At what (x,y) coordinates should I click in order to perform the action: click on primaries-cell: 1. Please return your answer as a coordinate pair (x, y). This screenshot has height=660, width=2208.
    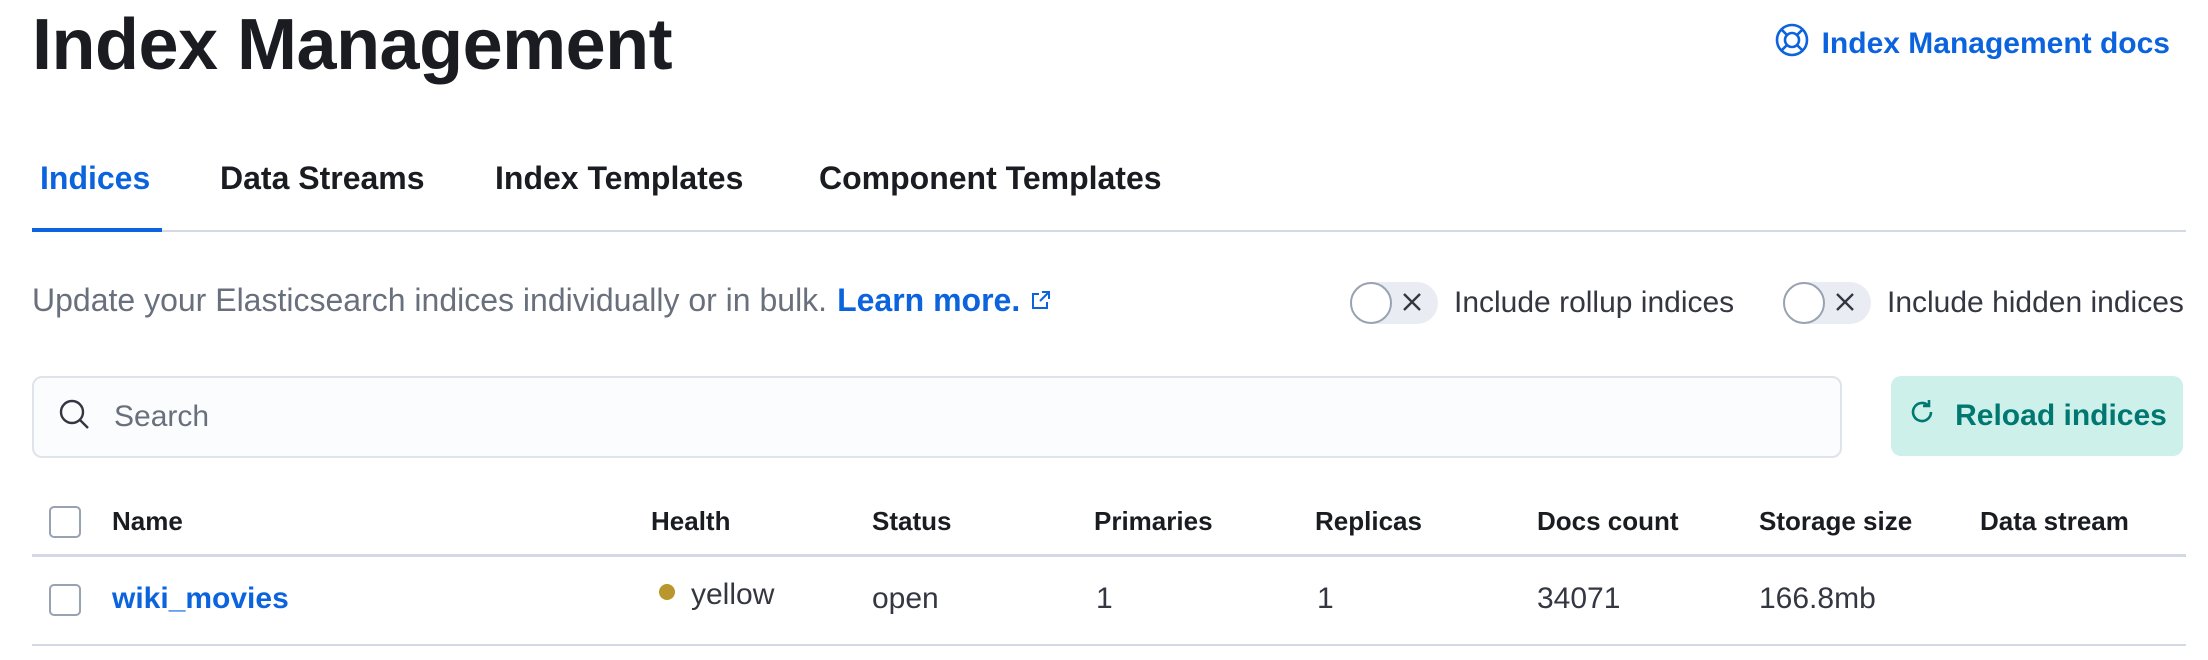
    Looking at the image, I should click on (1104, 598).